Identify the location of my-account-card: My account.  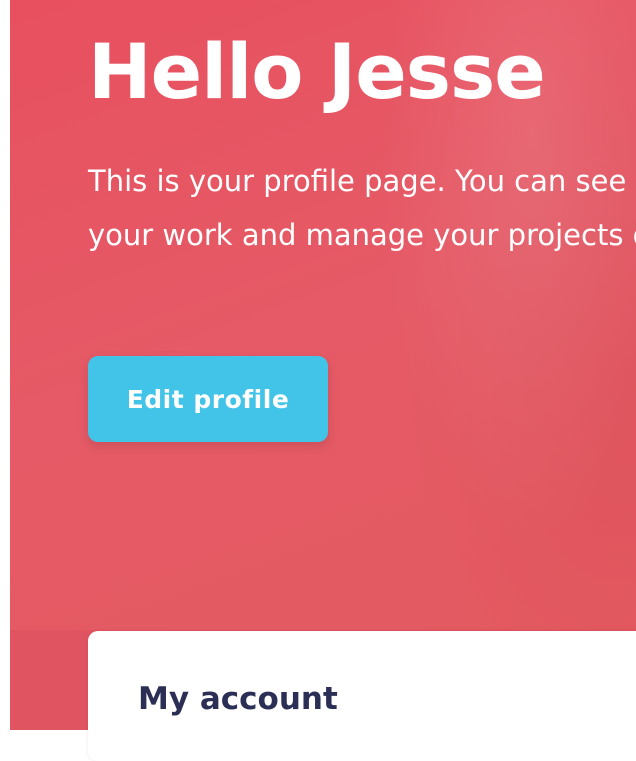
(362, 696).